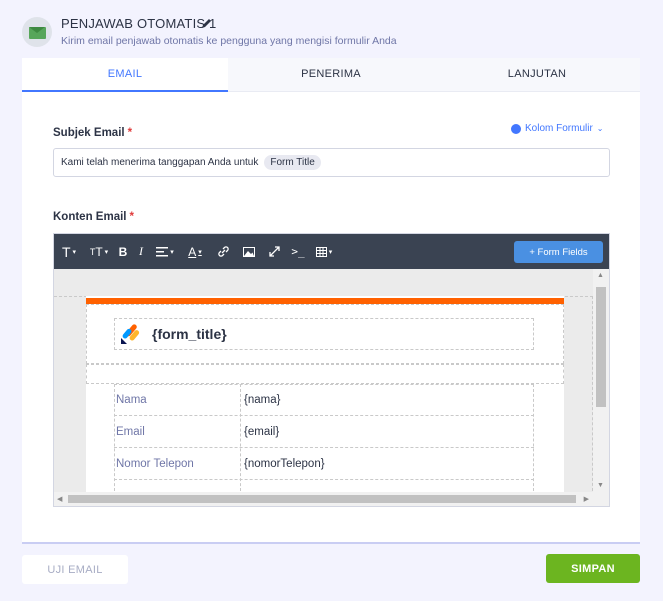  Describe the element at coordinates (69, 251) in the screenshot. I see `font-style-button: T ▾` at that location.